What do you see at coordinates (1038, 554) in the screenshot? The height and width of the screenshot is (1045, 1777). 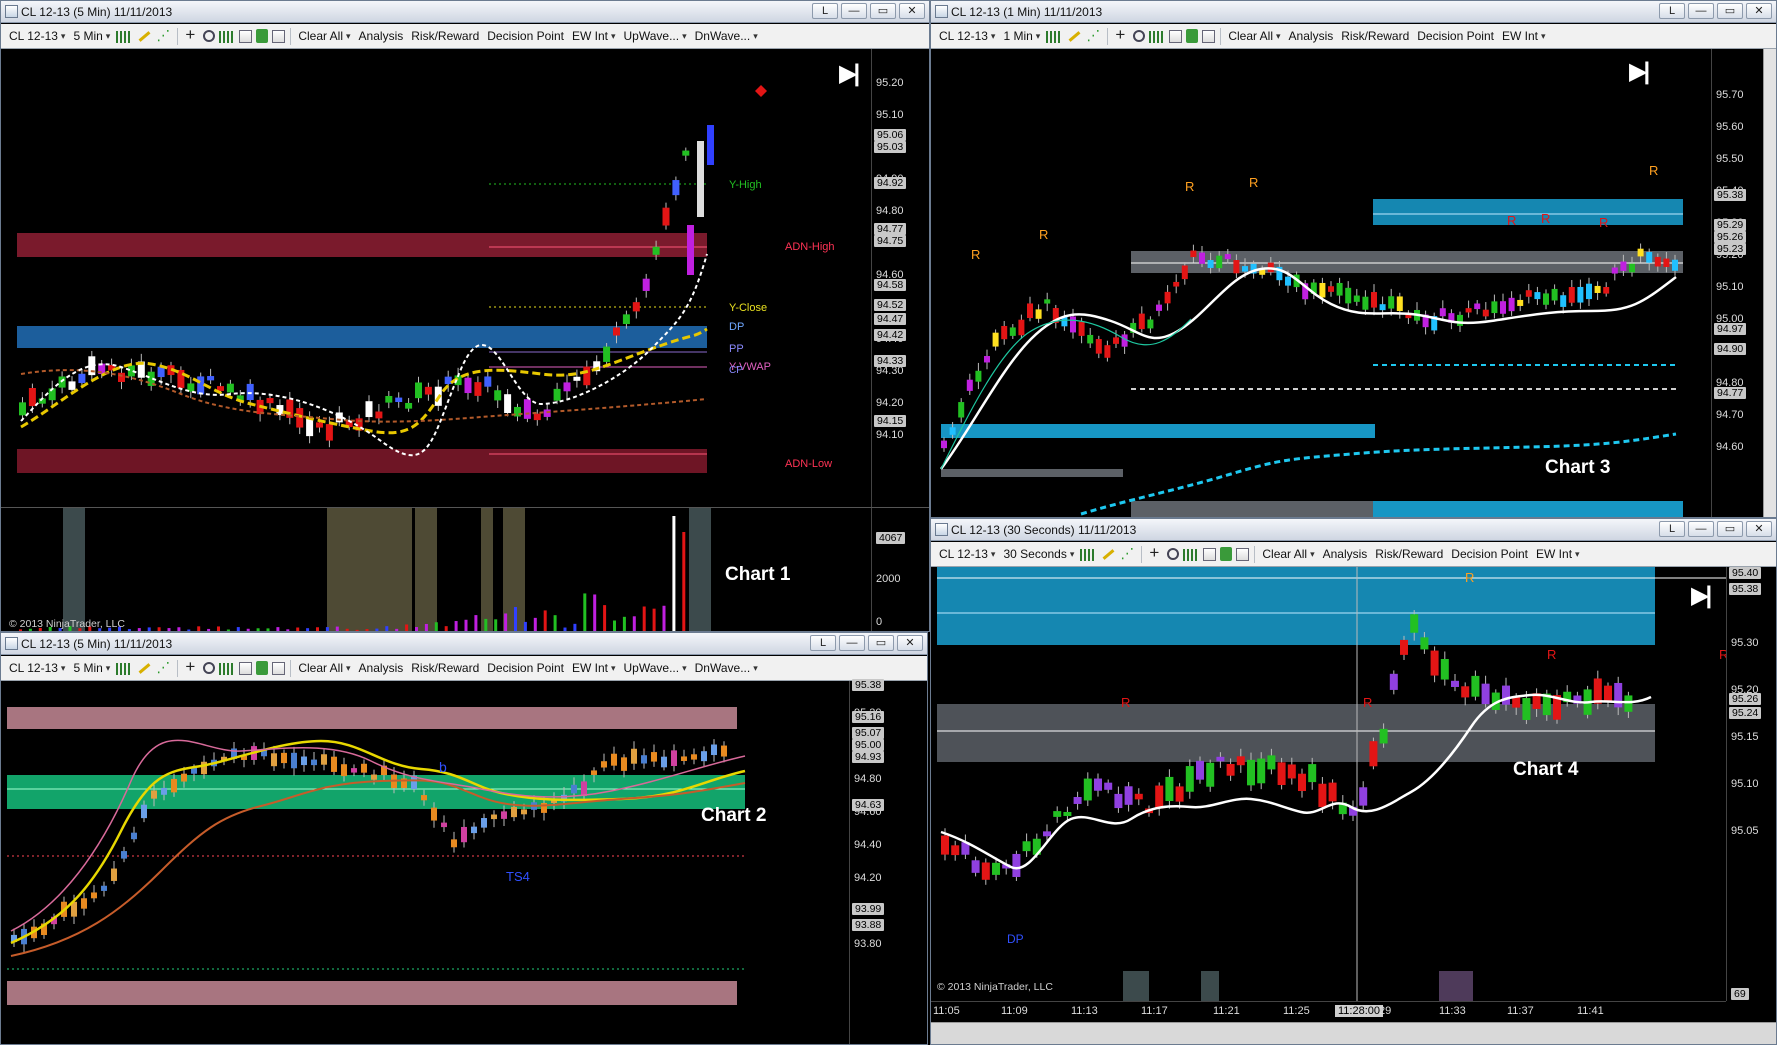 I see `interval-selector: 30 Seconds` at bounding box center [1038, 554].